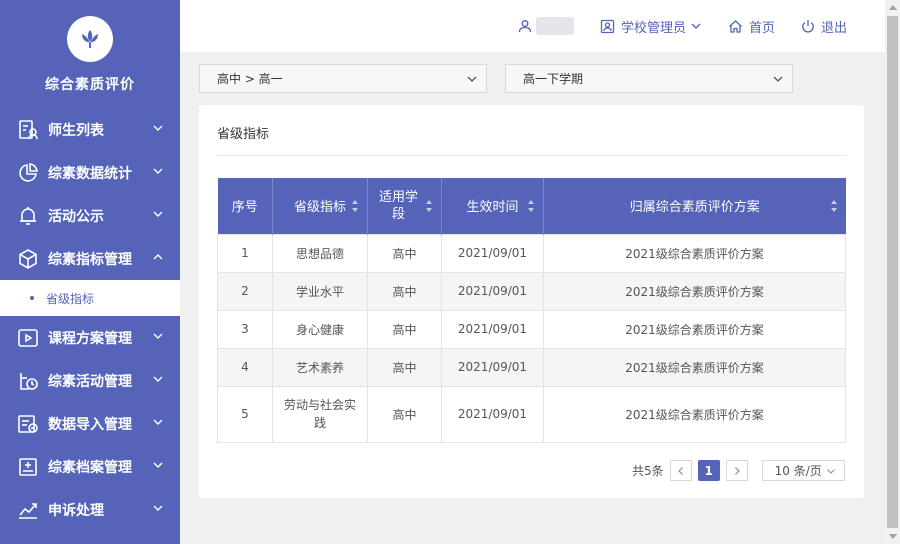 The width and height of the screenshot is (900, 544). Describe the element at coordinates (28, 216) in the screenshot. I see `bell-icon` at that location.